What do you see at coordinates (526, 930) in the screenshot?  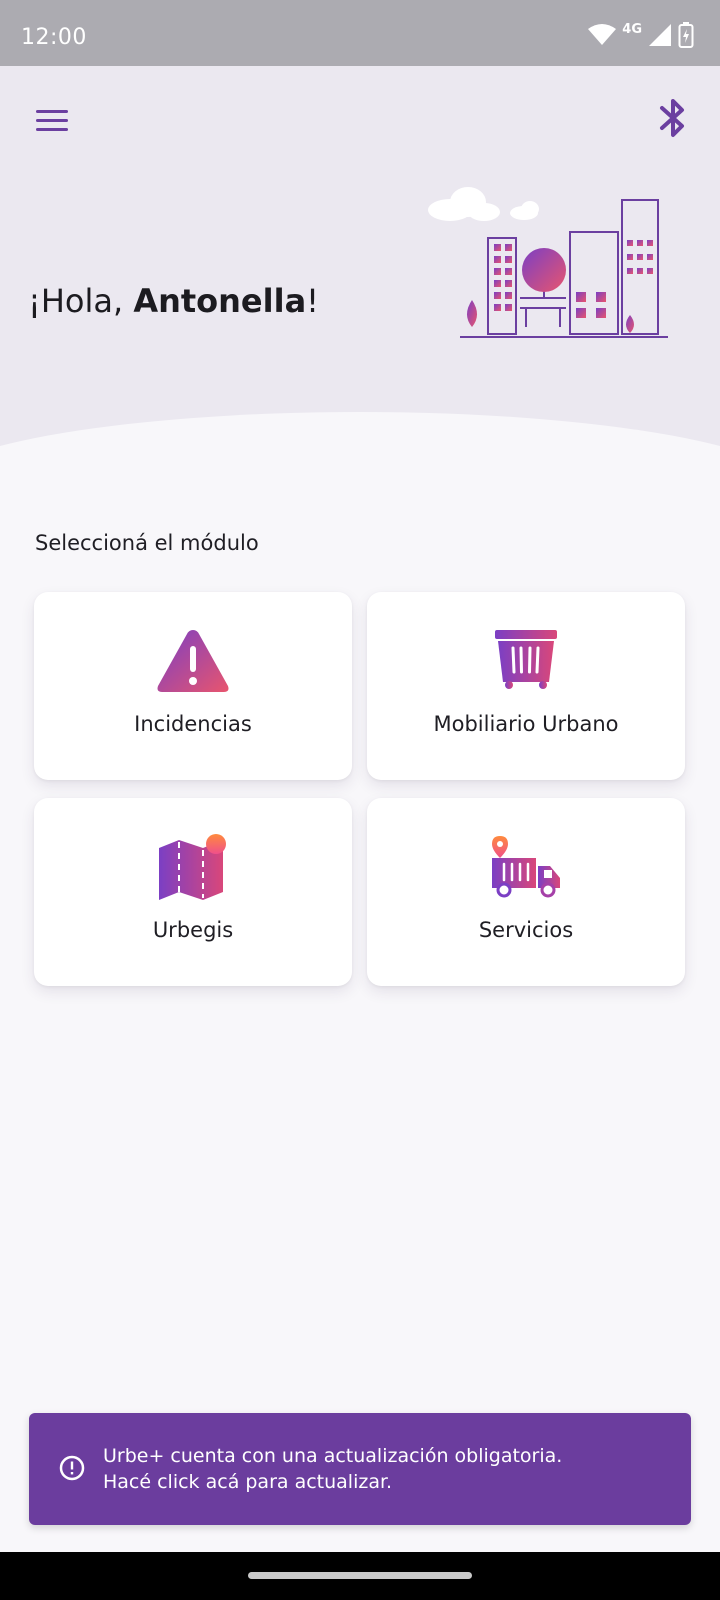 I see `module-label: Servicios` at bounding box center [526, 930].